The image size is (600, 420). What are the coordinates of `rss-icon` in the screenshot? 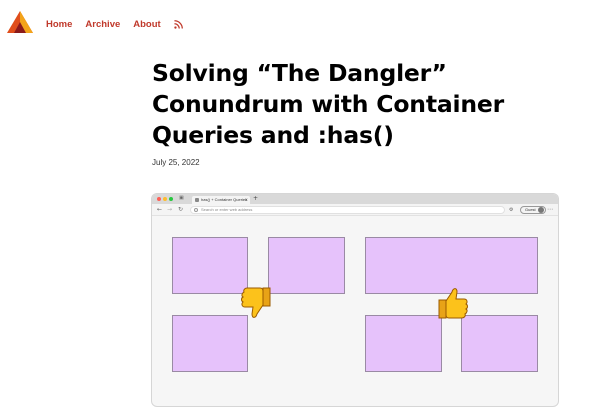 It's located at (178, 24).